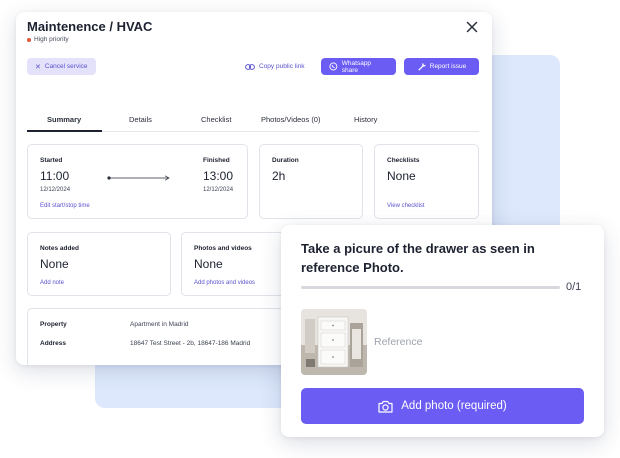 The width and height of the screenshot is (620, 458). Describe the element at coordinates (279, 176) in the screenshot. I see `duration-value: 2h` at that location.